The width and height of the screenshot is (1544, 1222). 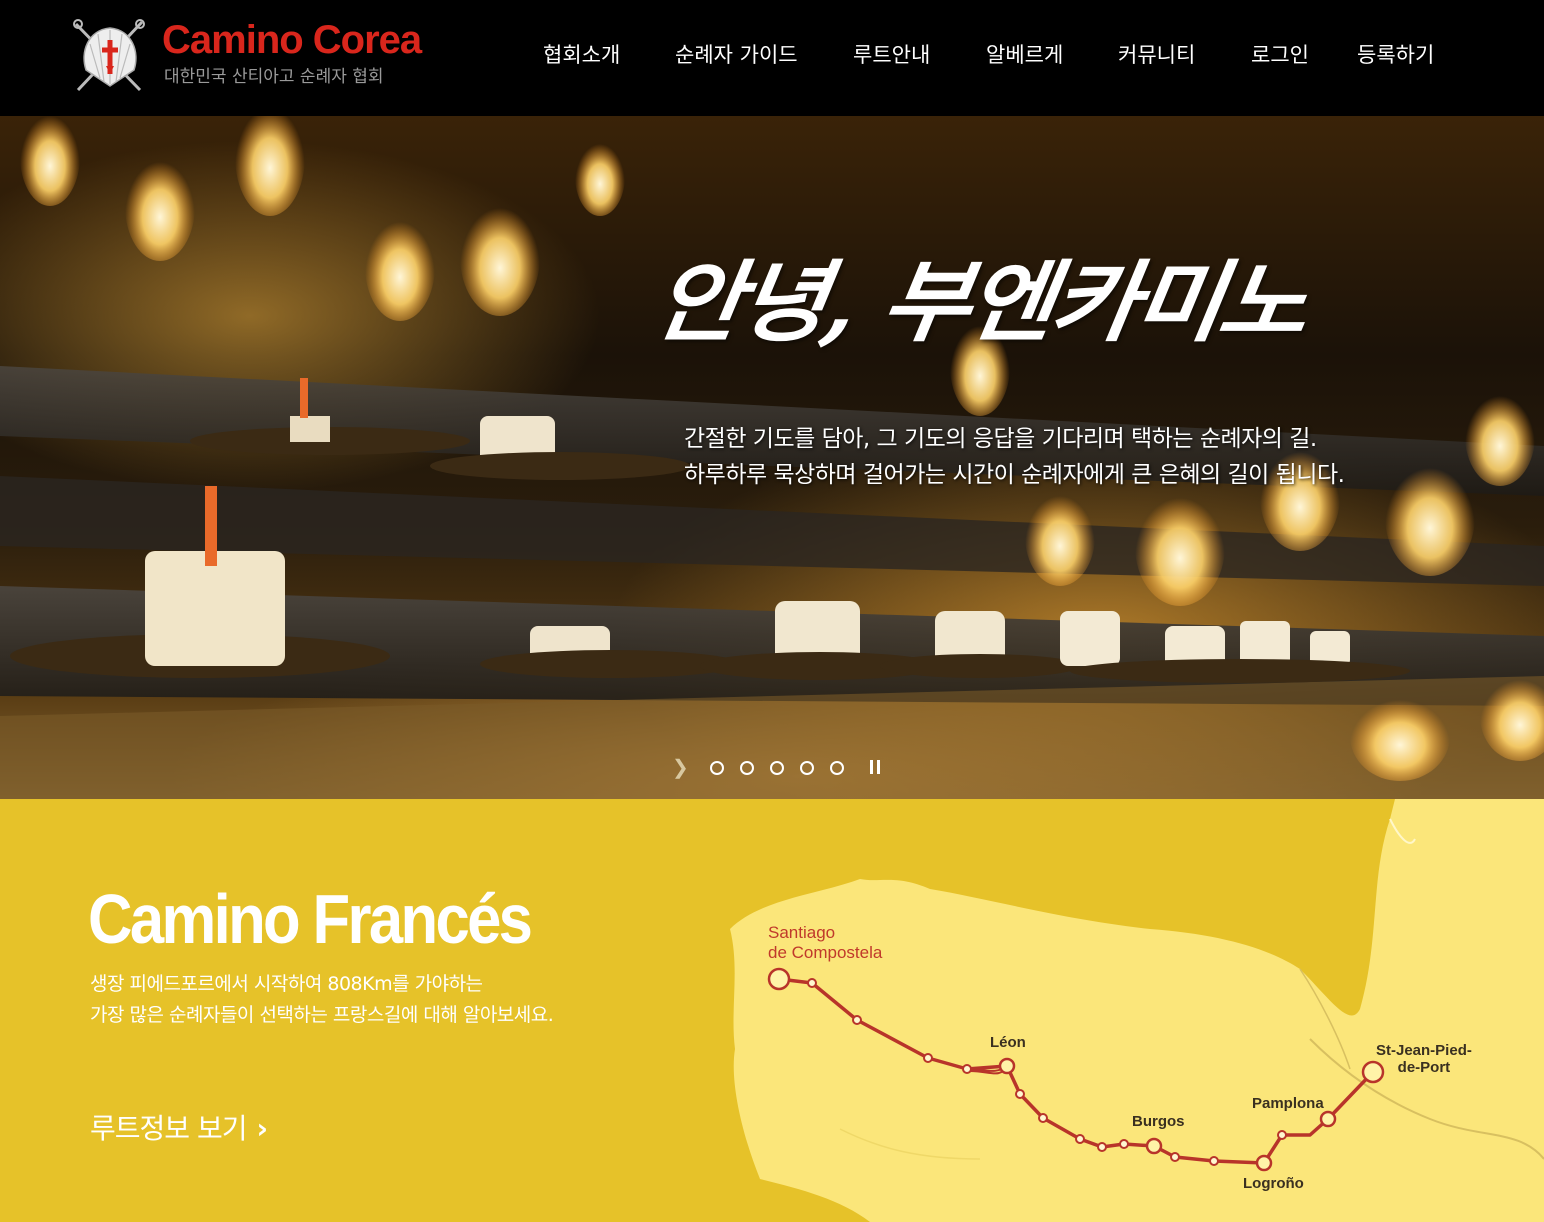 I want to click on map-label-leon: Léon, so click(x=1008, y=1042).